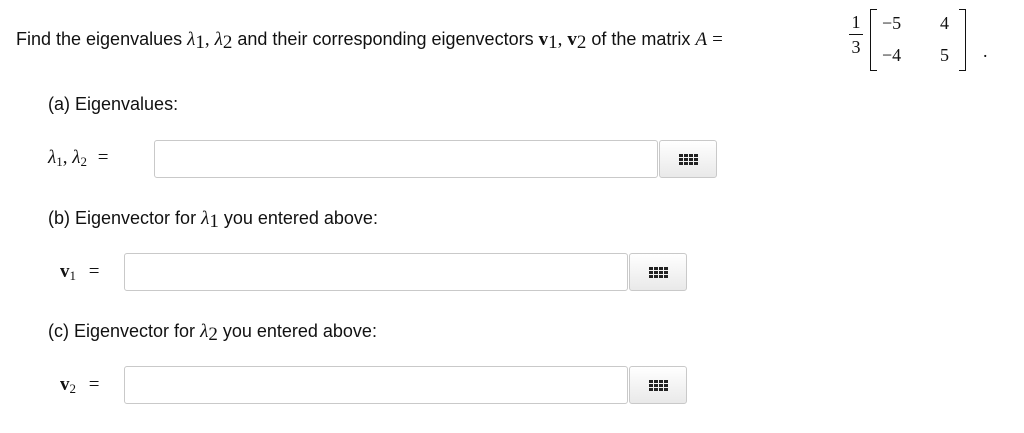 The height and width of the screenshot is (433, 1024). What do you see at coordinates (892, 55) in the screenshot?
I see `matrix-cell: −4` at bounding box center [892, 55].